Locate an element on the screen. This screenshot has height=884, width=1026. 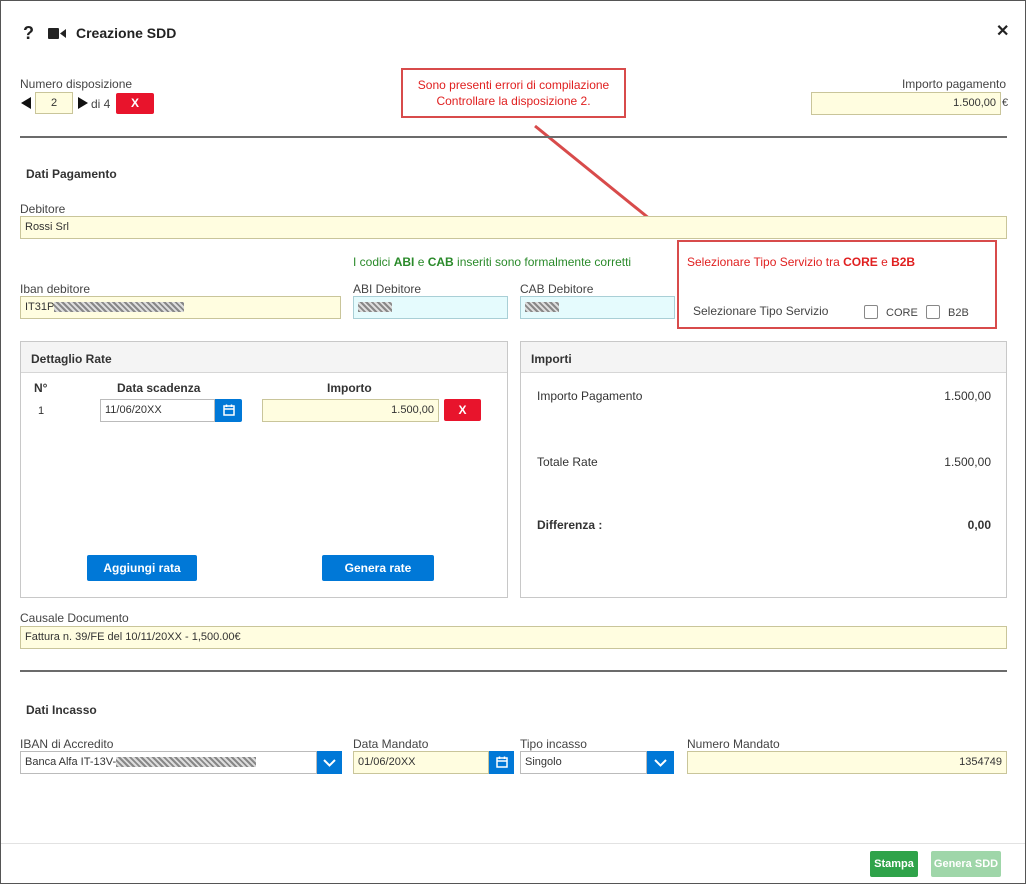
importo-pagamento-summary-label: Importo Pagamento is located at coordinates (590, 396).